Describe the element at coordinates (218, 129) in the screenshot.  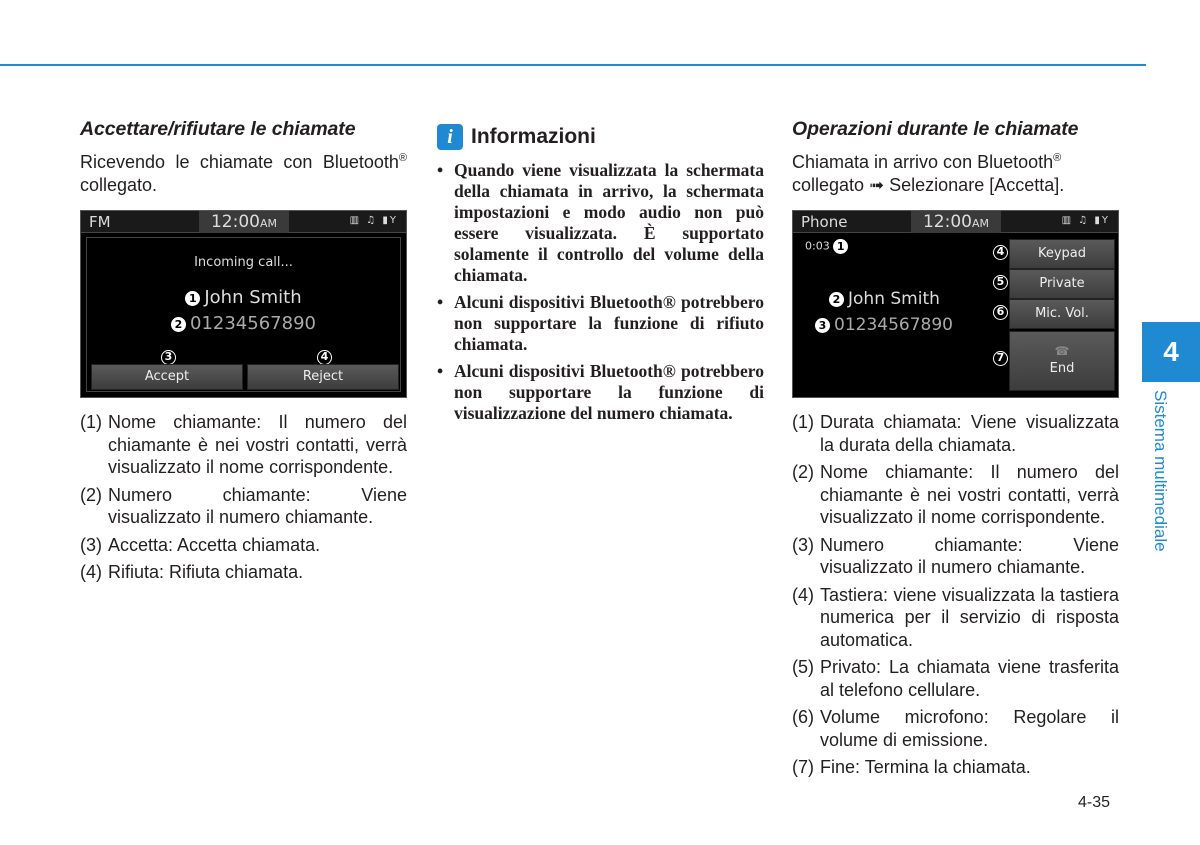
I see `section-title: Accettare/rifiutare le chiamate` at that location.